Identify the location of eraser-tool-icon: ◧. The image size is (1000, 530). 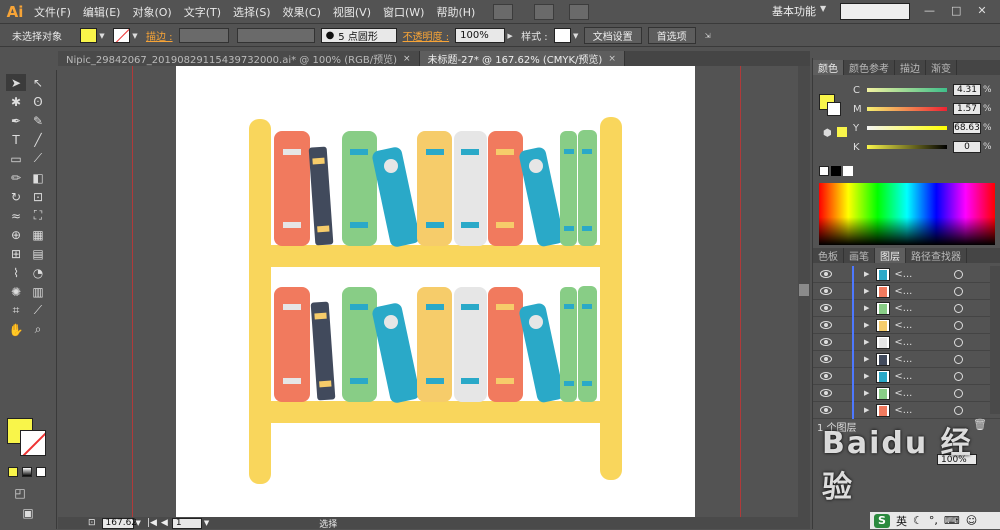
(38, 177).